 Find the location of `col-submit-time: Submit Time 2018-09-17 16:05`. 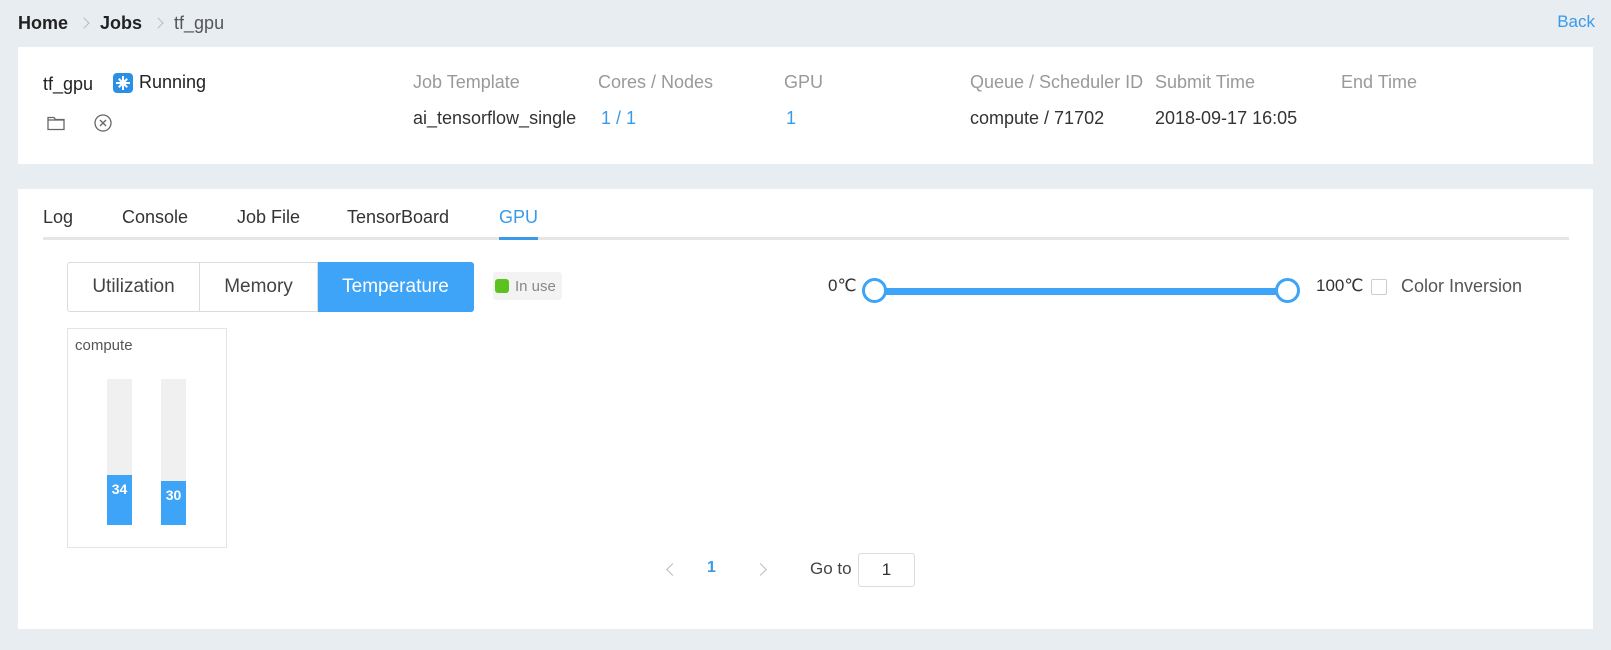

col-submit-time: Submit Time 2018-09-17 16:05 is located at coordinates (1226, 100).